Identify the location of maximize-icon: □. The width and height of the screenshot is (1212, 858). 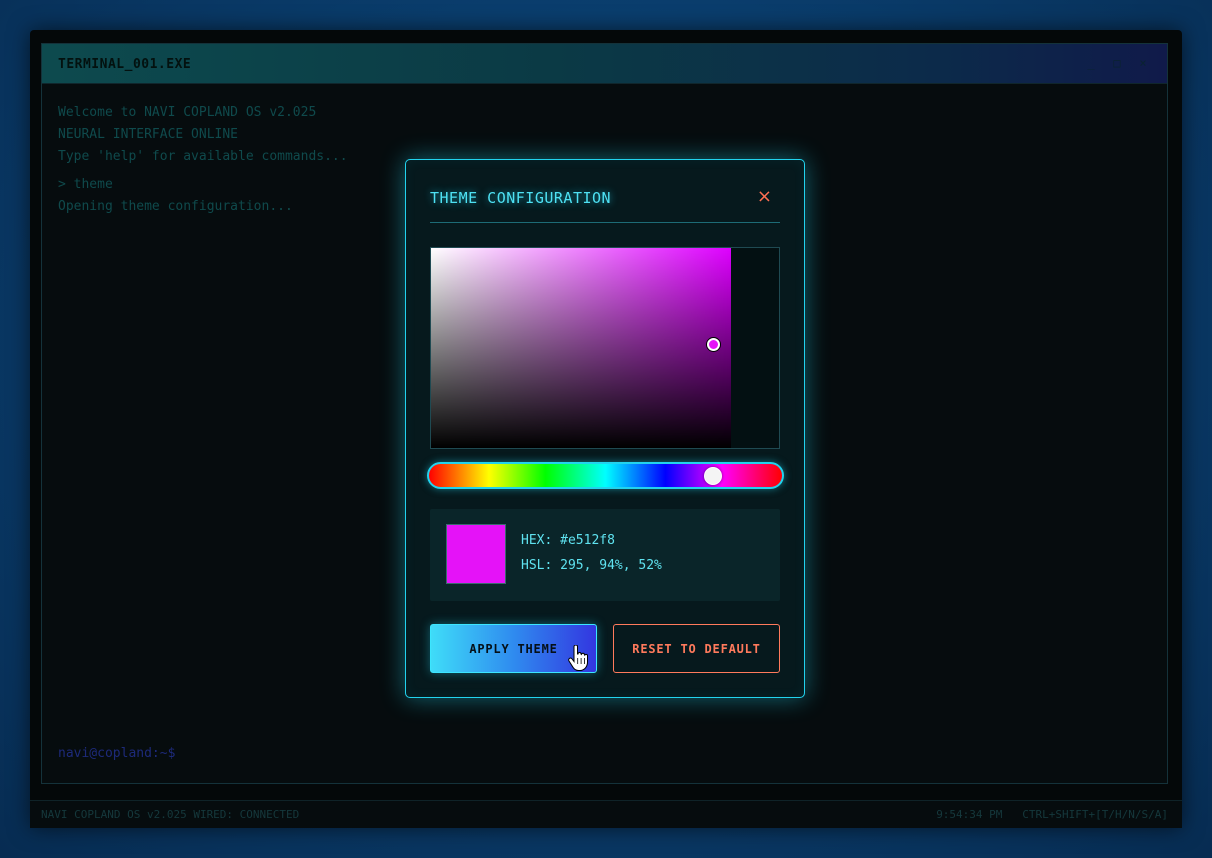
(1117, 63).